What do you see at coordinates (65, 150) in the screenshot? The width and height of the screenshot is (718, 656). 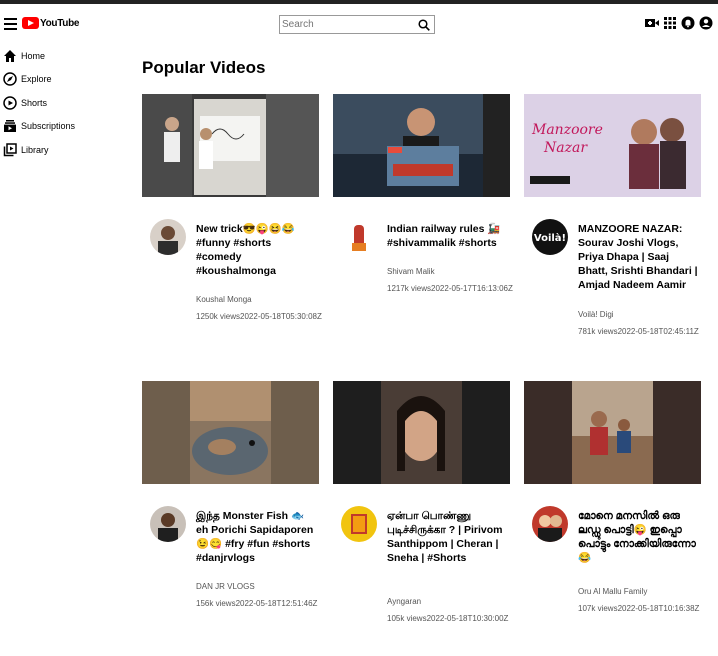 I see `sidebar-item-library: Library` at bounding box center [65, 150].